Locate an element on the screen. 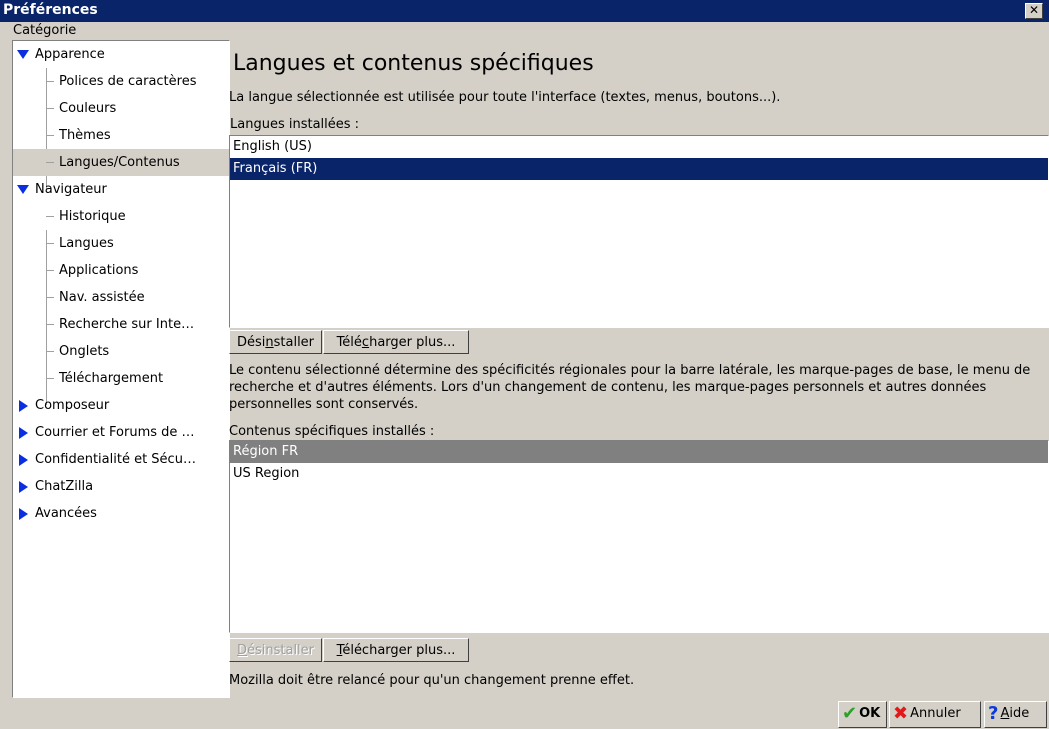 The height and width of the screenshot is (729, 1049). title-bar: Préférences ✕ is located at coordinates (524, 11).